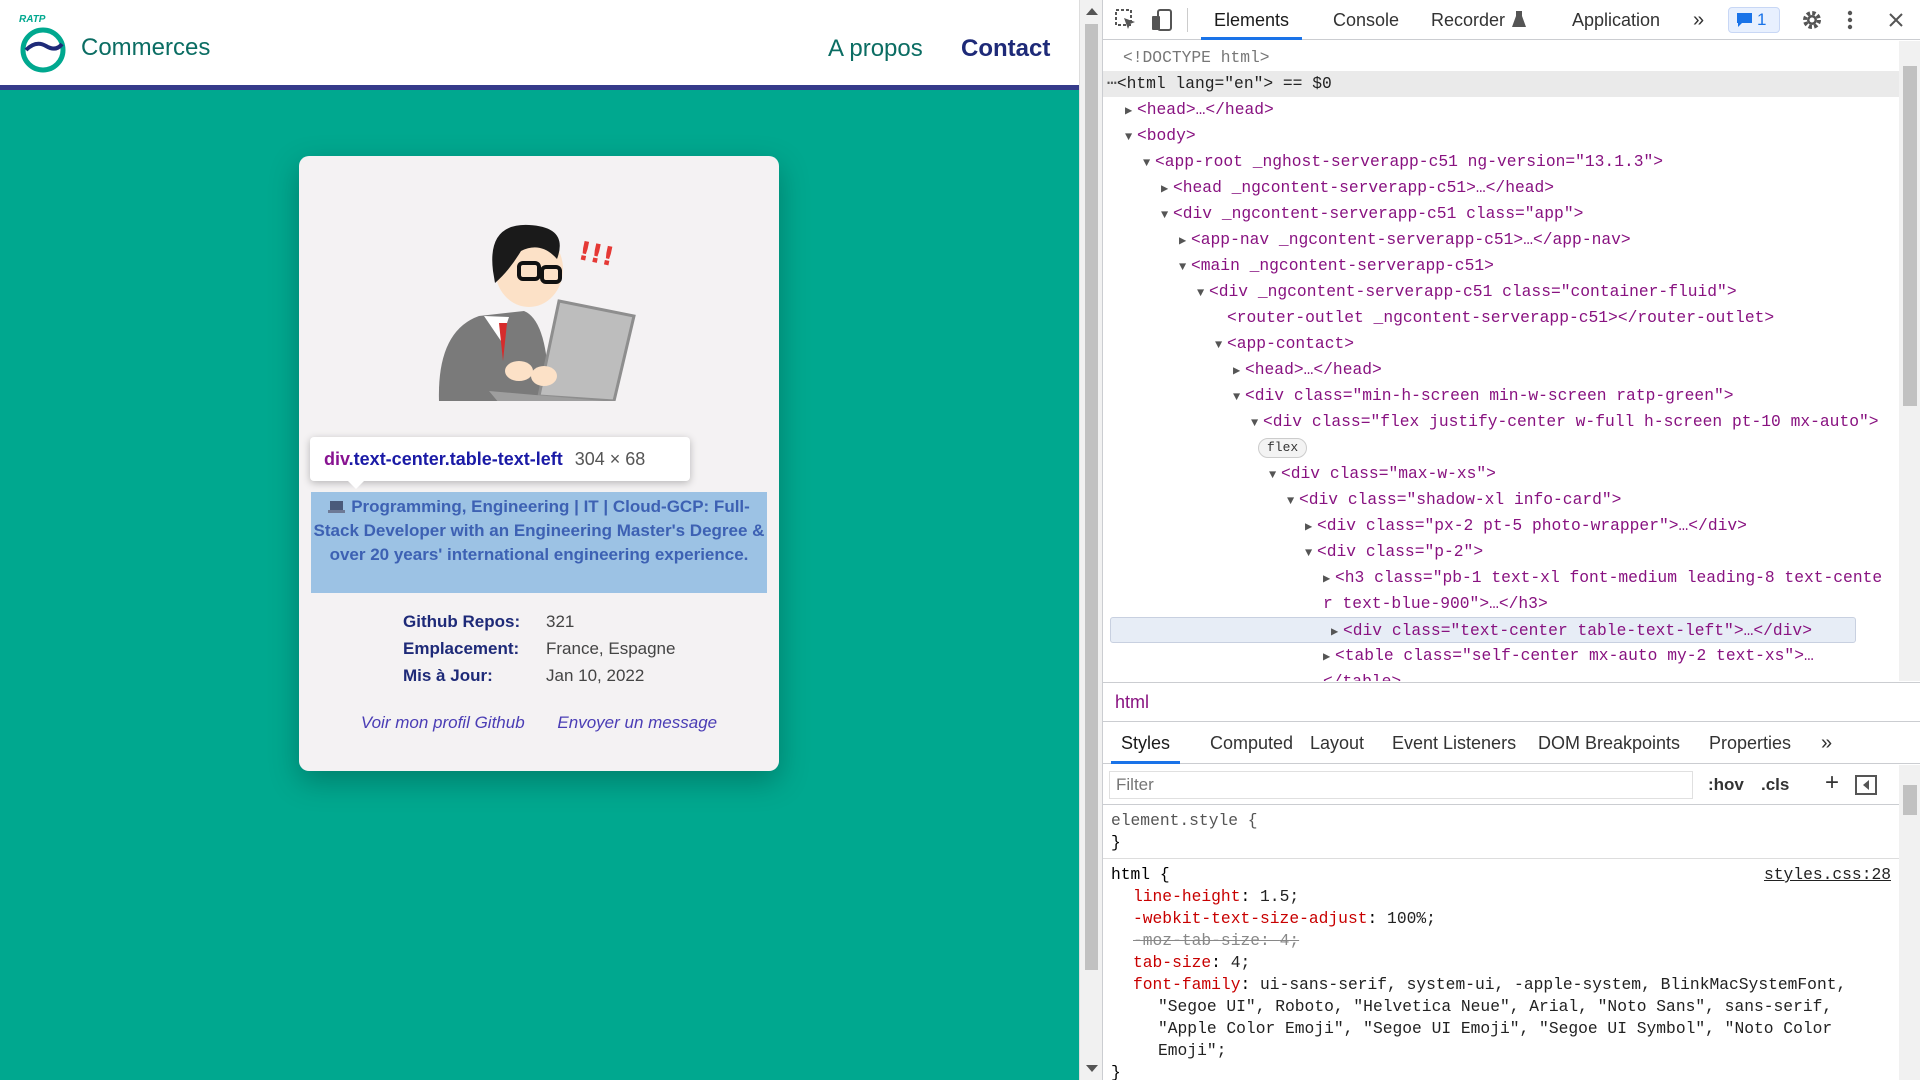 This screenshot has width=1920, height=1080. Describe the element at coordinates (1726, 785) in the screenshot. I see `hov-toggle: :hov` at that location.